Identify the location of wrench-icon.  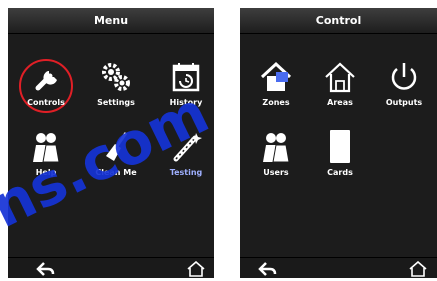
(46, 79).